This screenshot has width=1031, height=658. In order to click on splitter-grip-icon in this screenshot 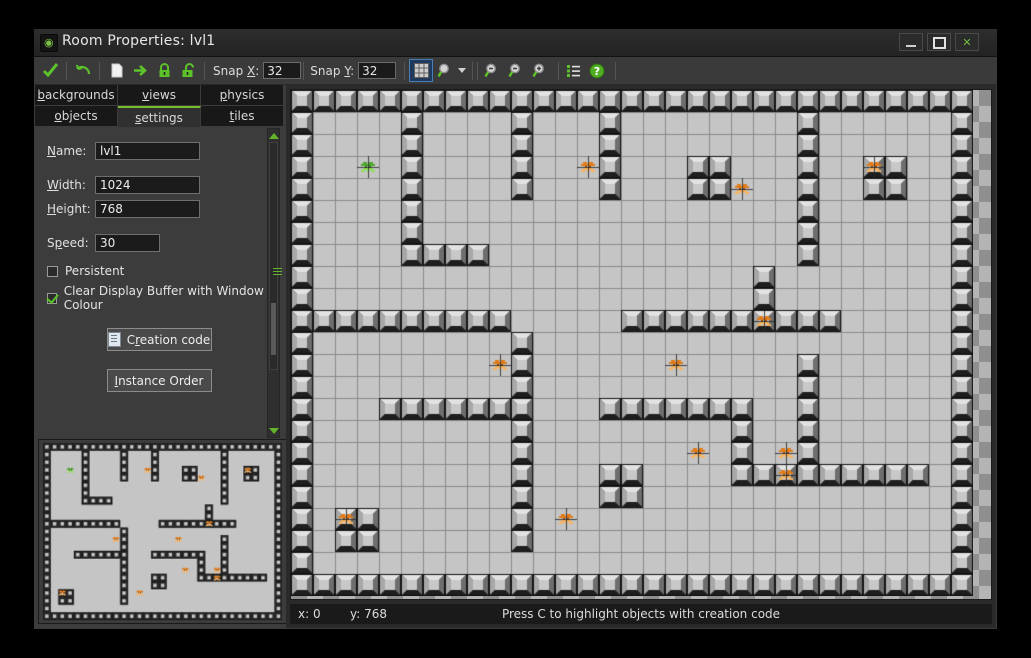, I will do `click(277, 272)`.